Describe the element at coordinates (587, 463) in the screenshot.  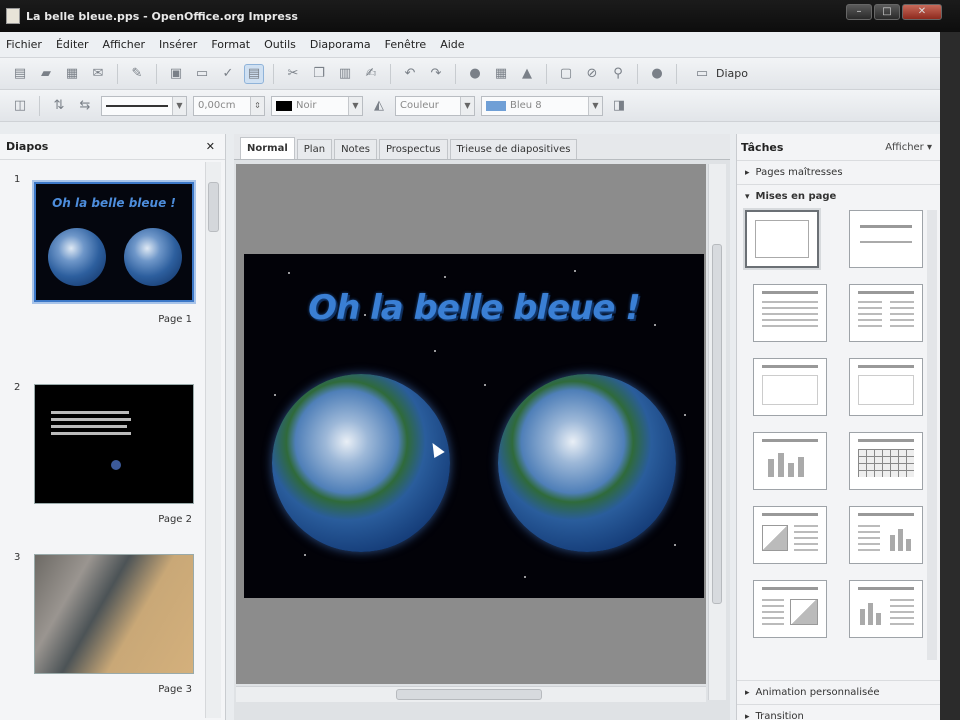
I see `earth-image-right` at that location.